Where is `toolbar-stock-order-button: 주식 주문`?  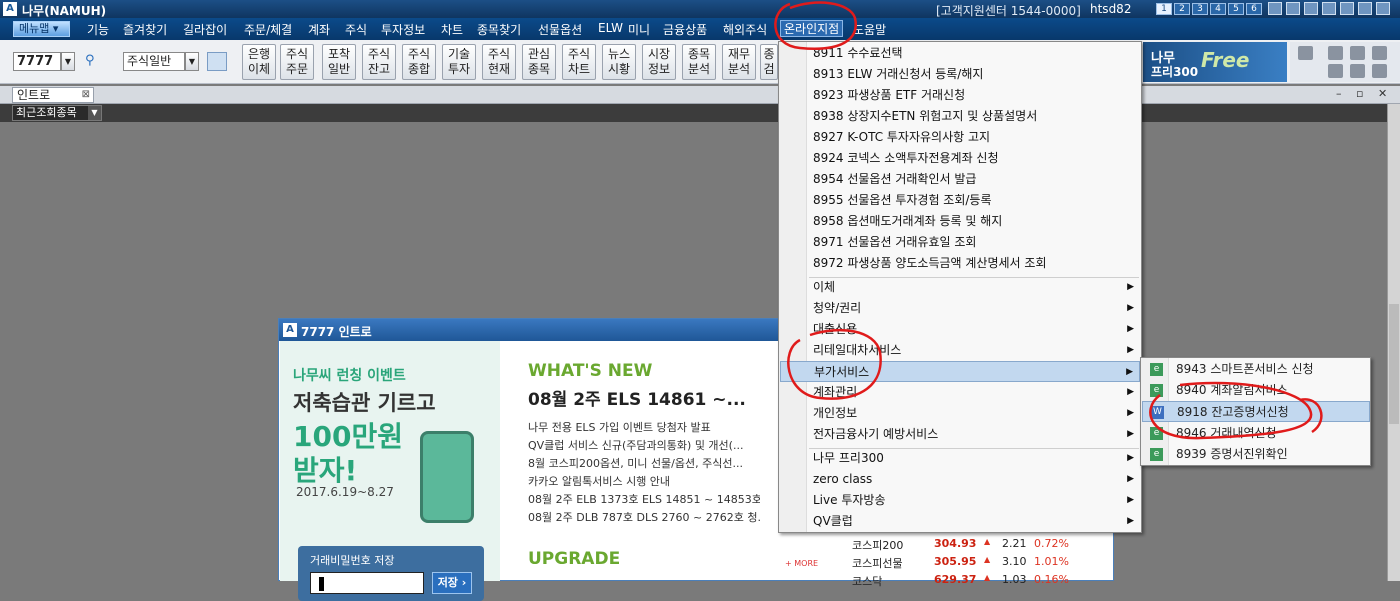 toolbar-stock-order-button: 주식 주문 is located at coordinates (297, 62).